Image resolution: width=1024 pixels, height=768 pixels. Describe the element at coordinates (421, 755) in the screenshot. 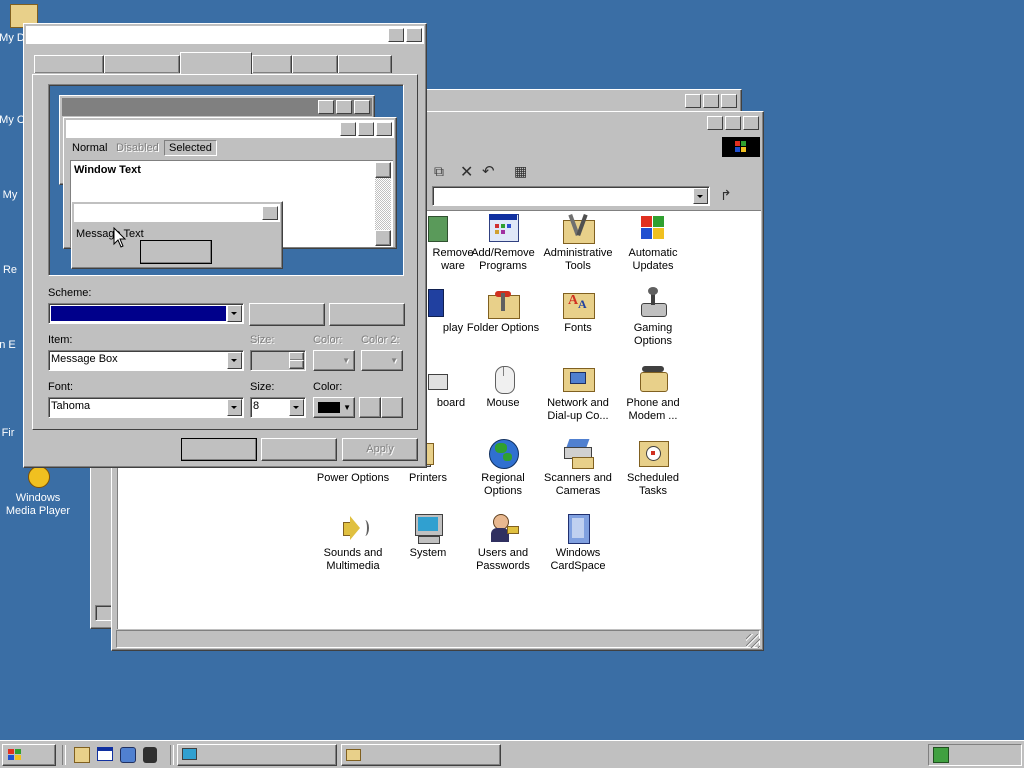

I see `taskbar-button-display-properties` at that location.